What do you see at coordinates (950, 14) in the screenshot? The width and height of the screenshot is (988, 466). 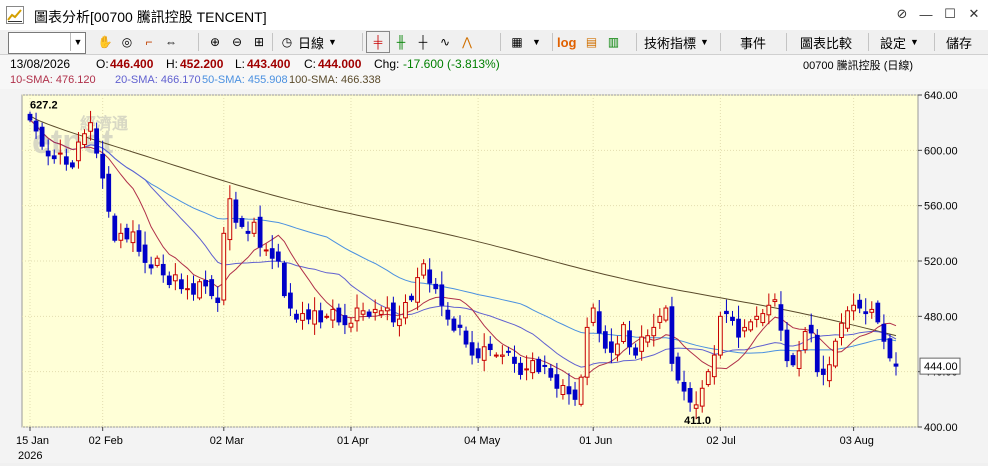 I see `maximize-icon: ☐` at bounding box center [950, 14].